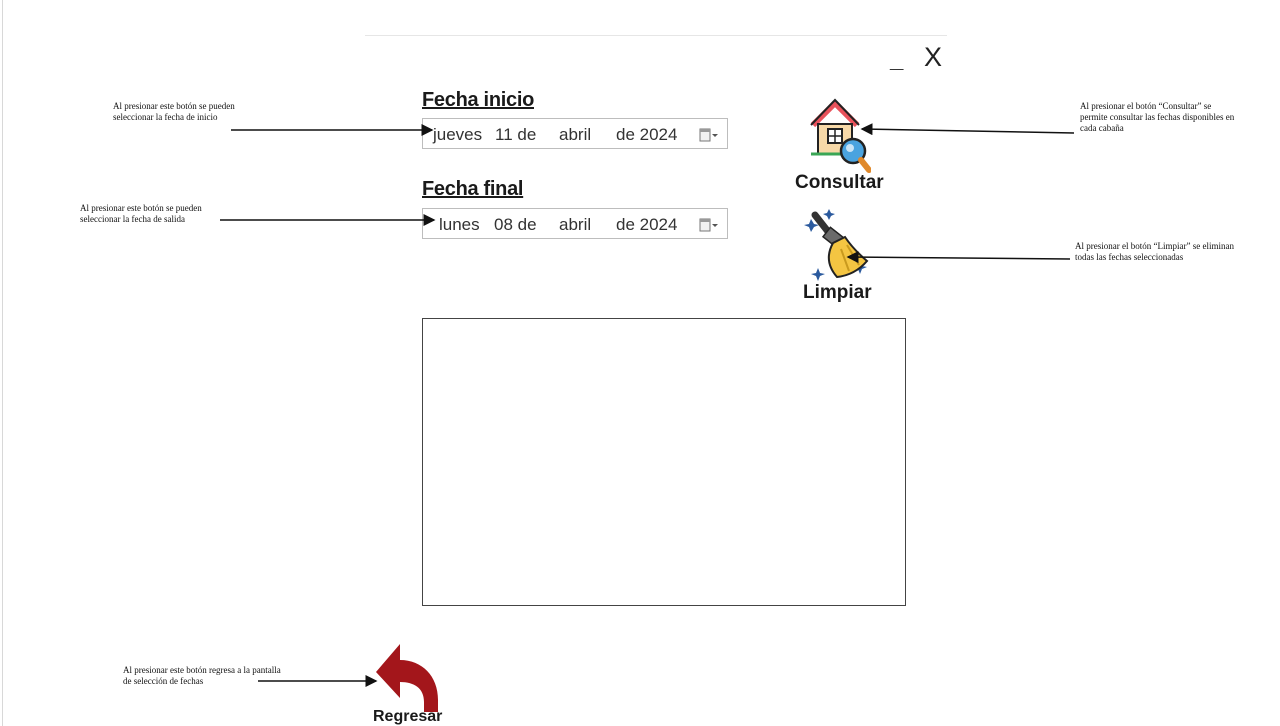  I want to click on fecha-final-month: abril, so click(575, 224).